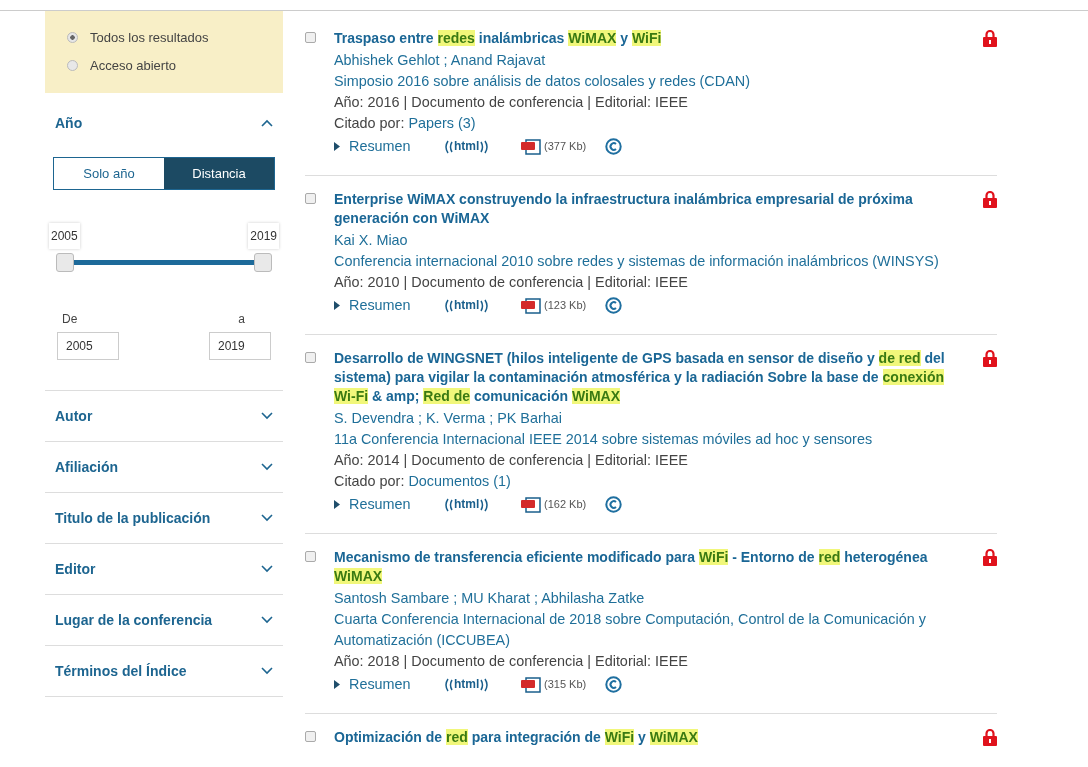 This screenshot has height=767, width=1088. Describe the element at coordinates (263, 236) in the screenshot. I see `slider-value: 2019` at that location.